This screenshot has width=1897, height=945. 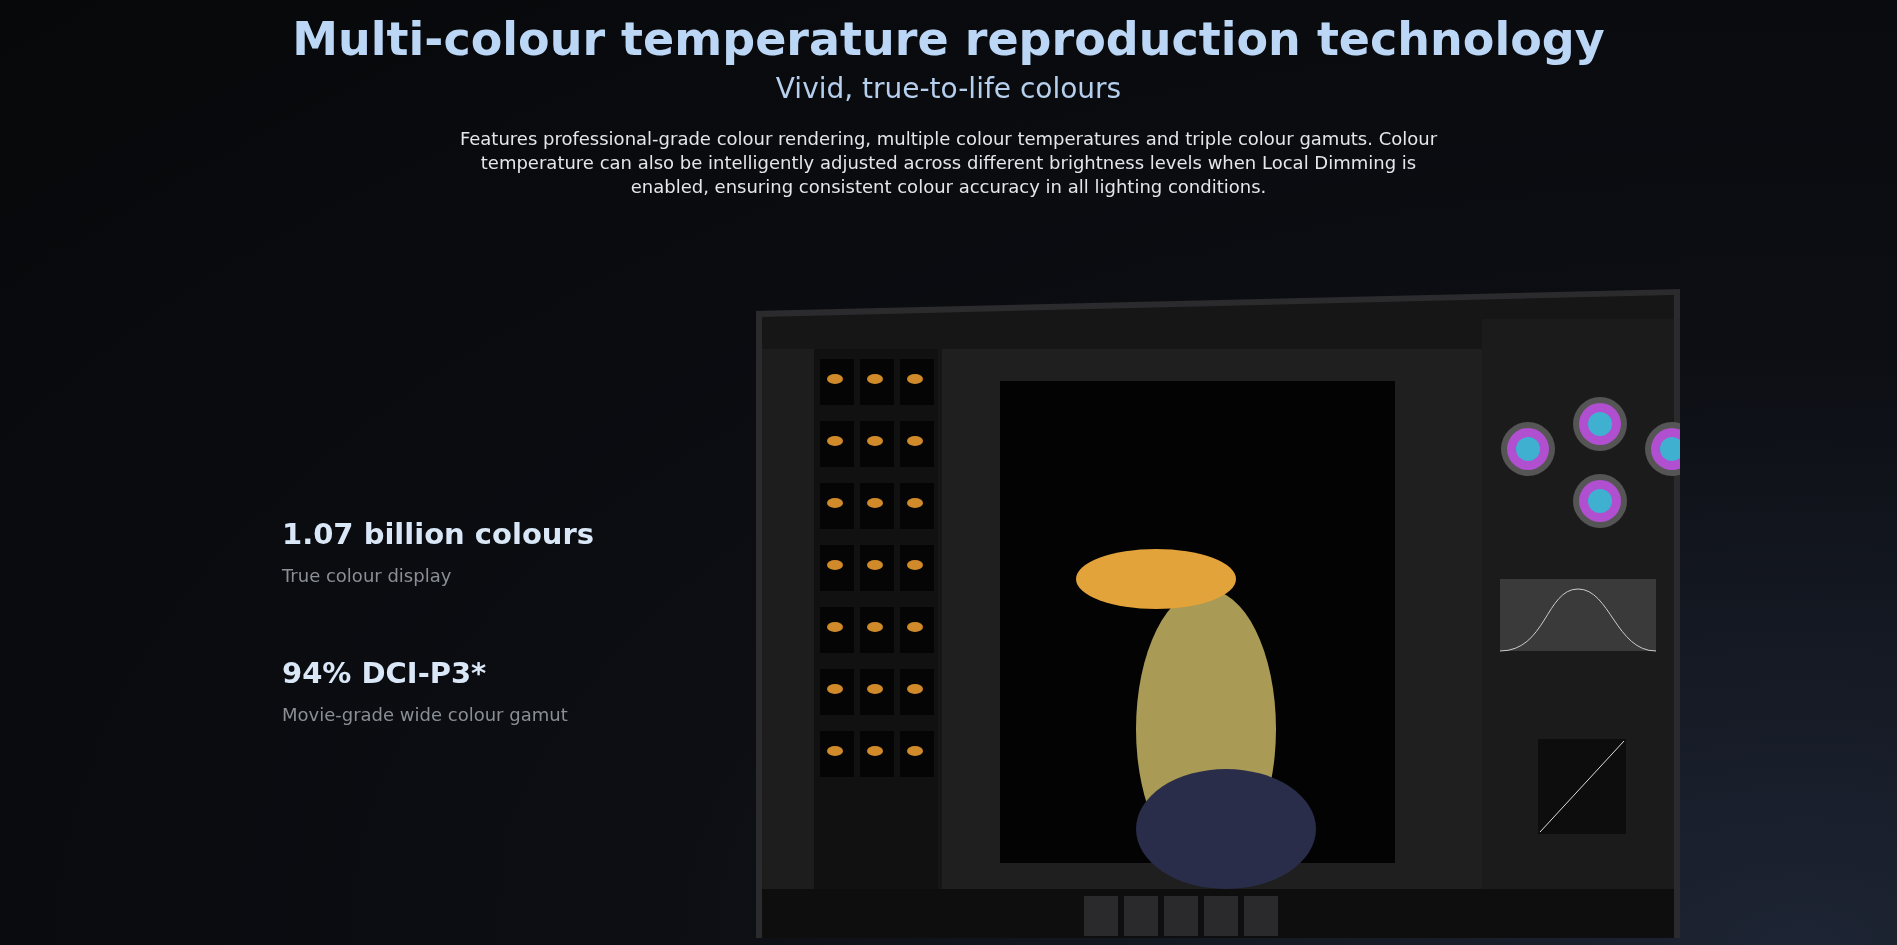 I want to click on feature-caption: True colour display, so click(x=367, y=575).